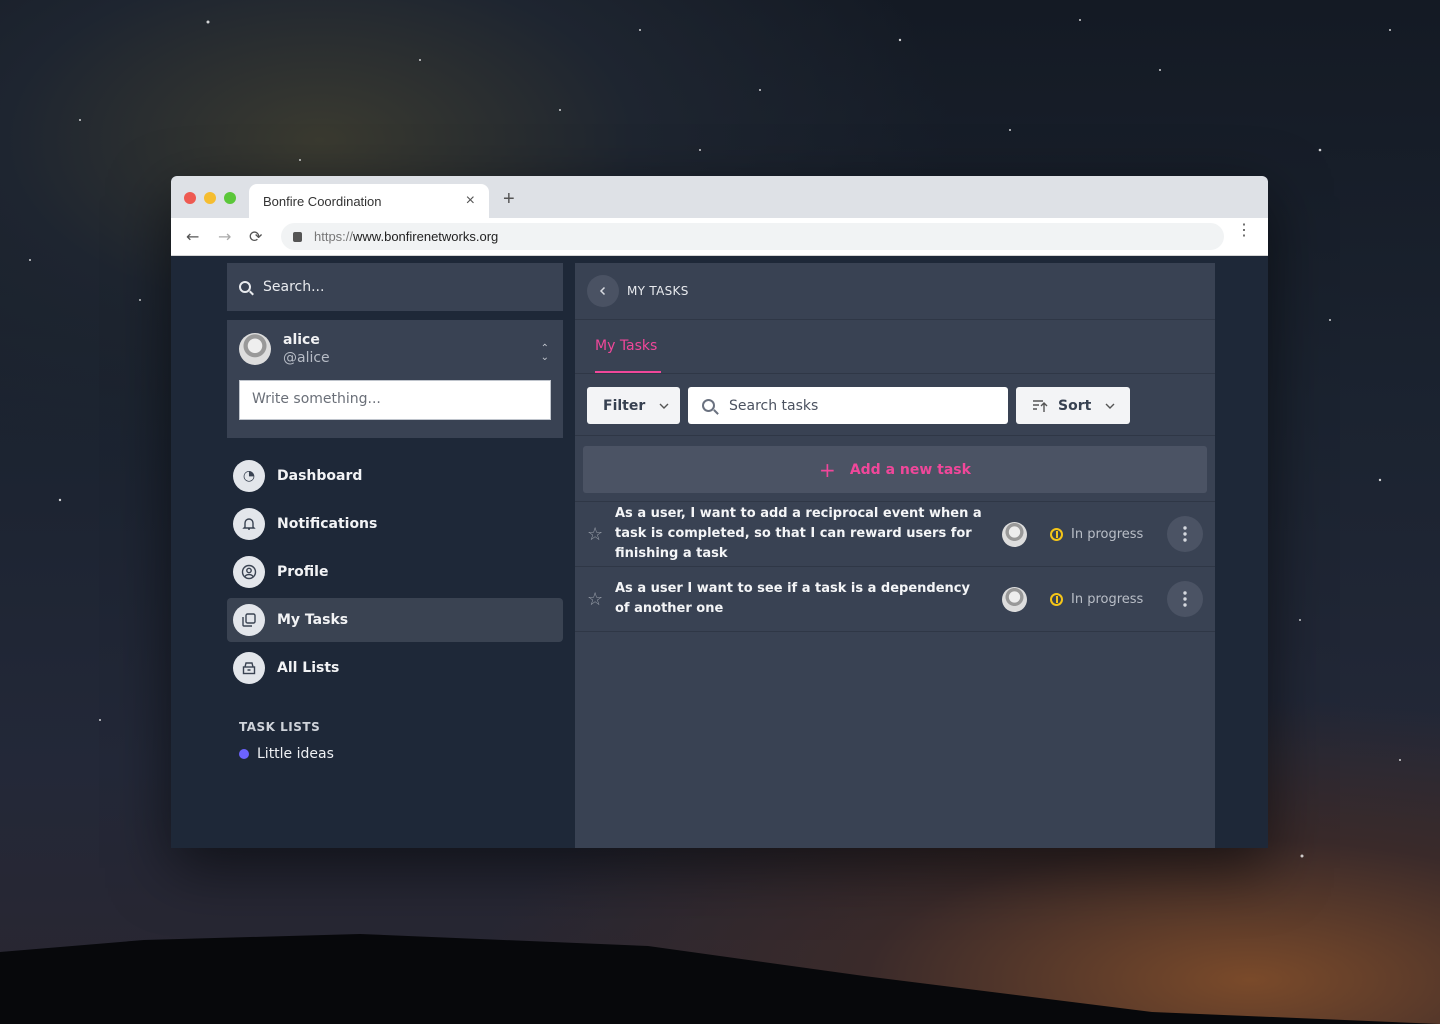  I want to click on sidebar-item-dashboard: ◔ Dashboard, so click(395, 476).